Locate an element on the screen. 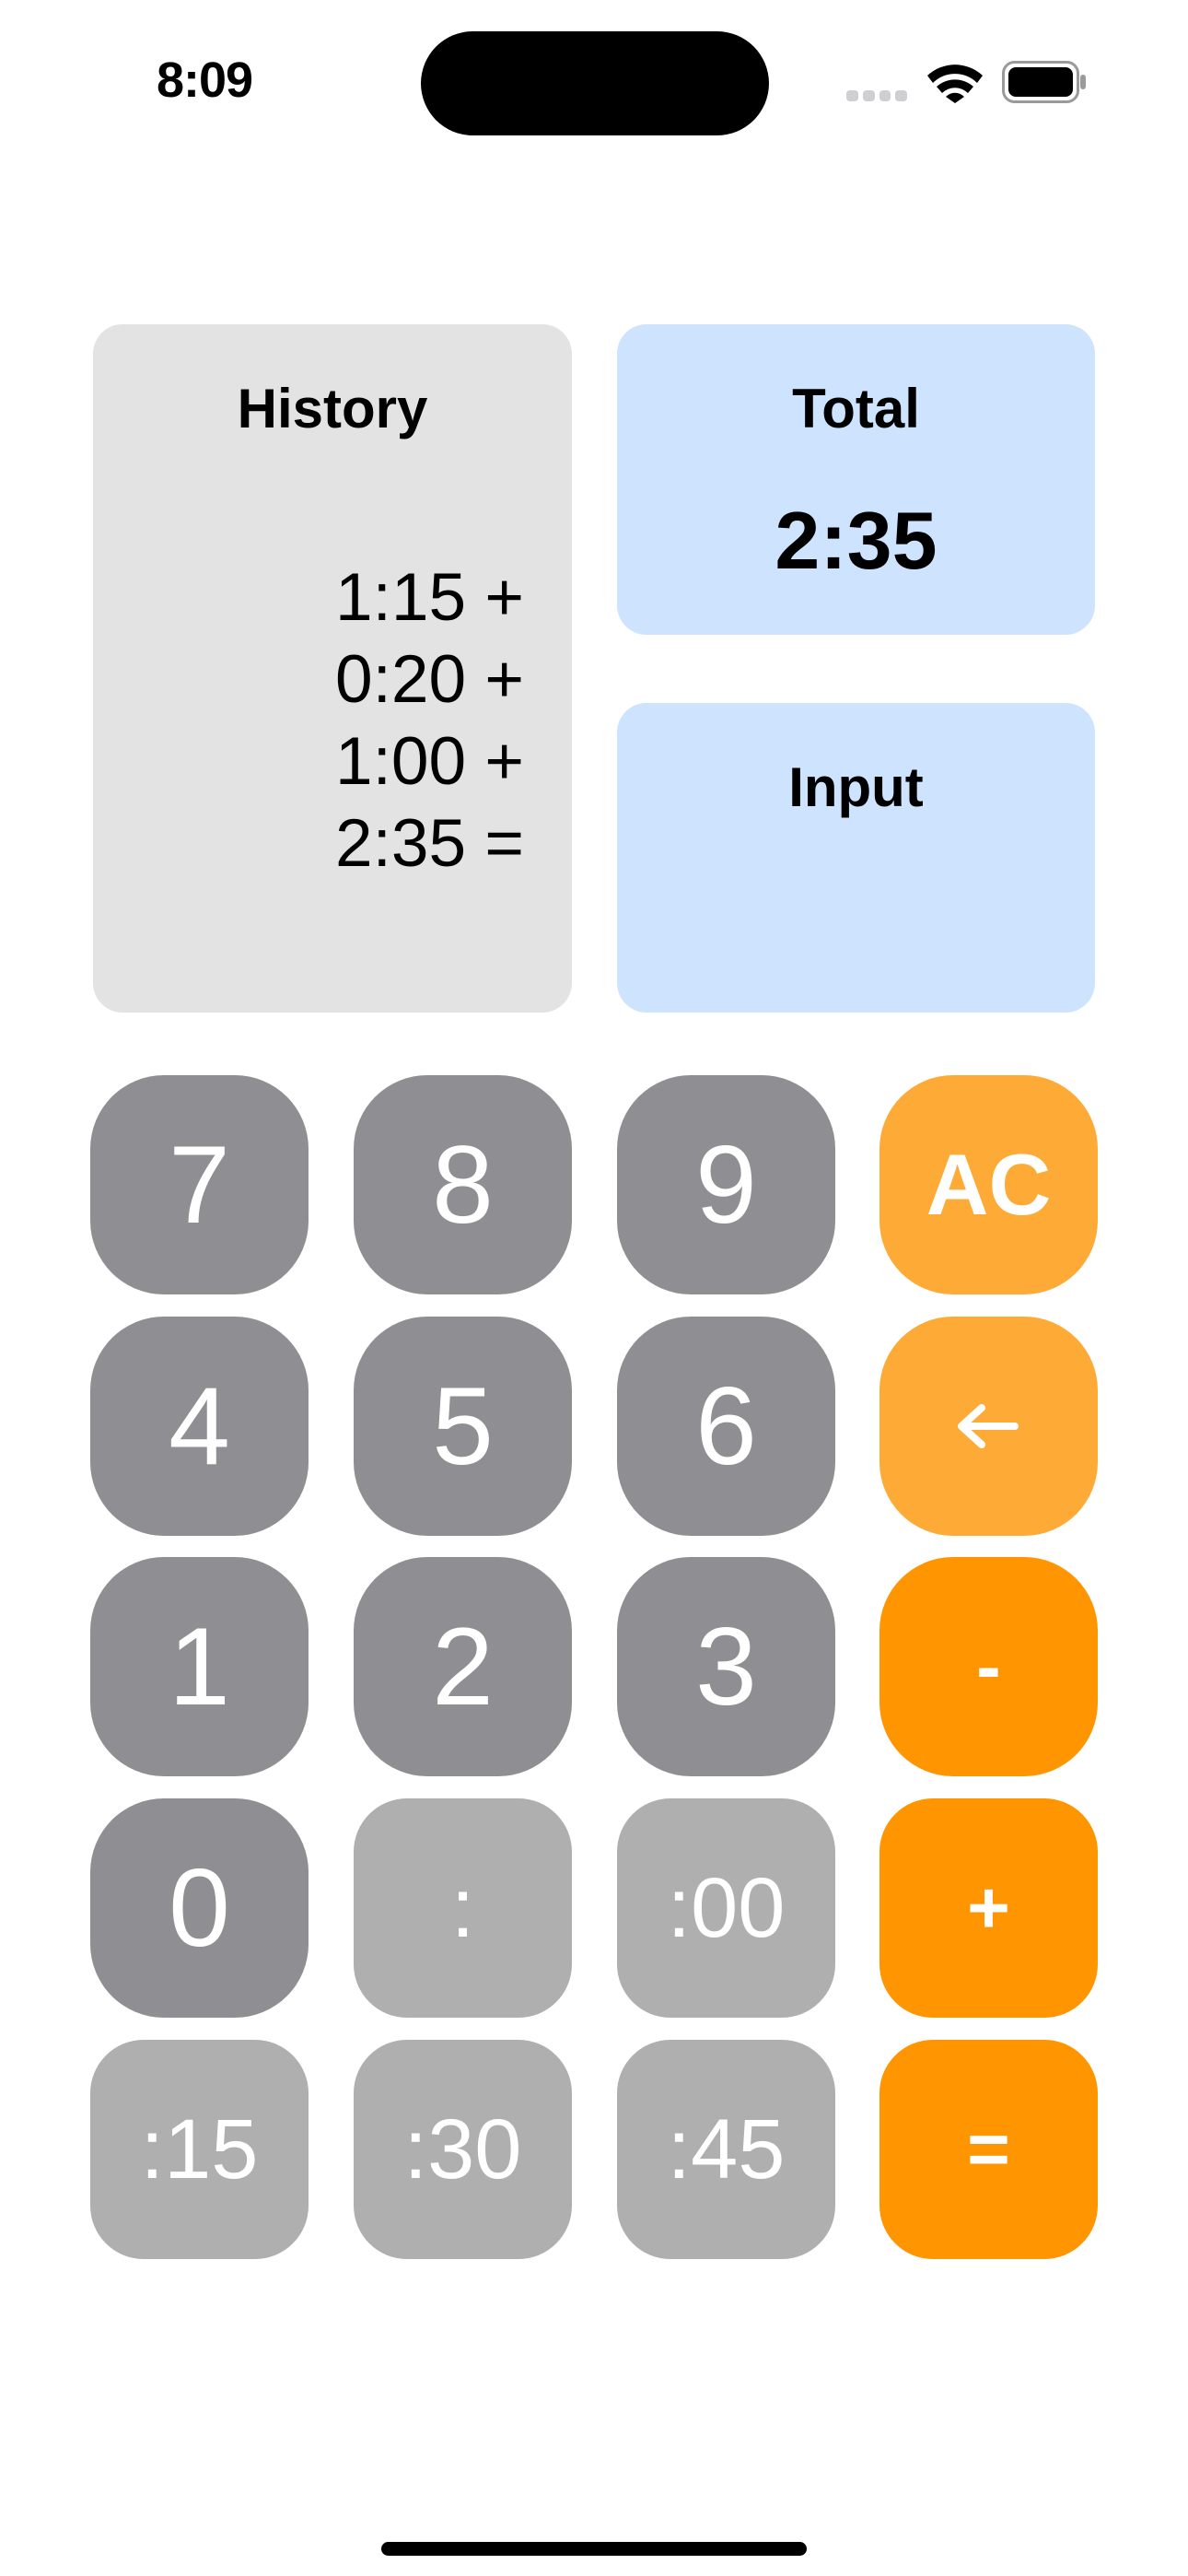  key-9: 9 is located at coordinates (726, 1184).